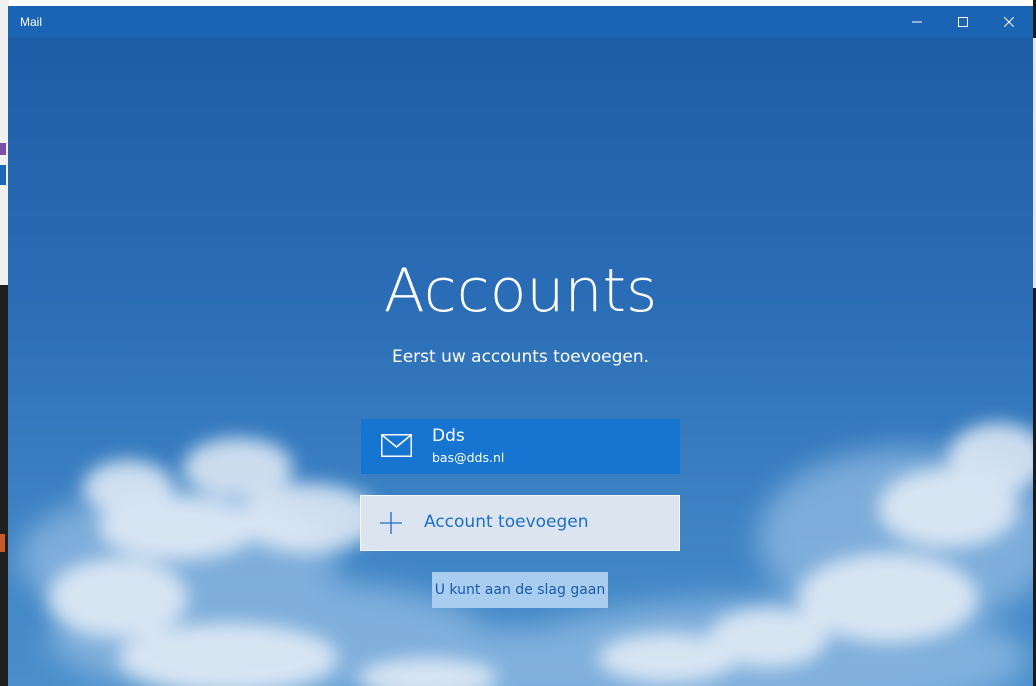  I want to click on close-icon, so click(1009, 22).